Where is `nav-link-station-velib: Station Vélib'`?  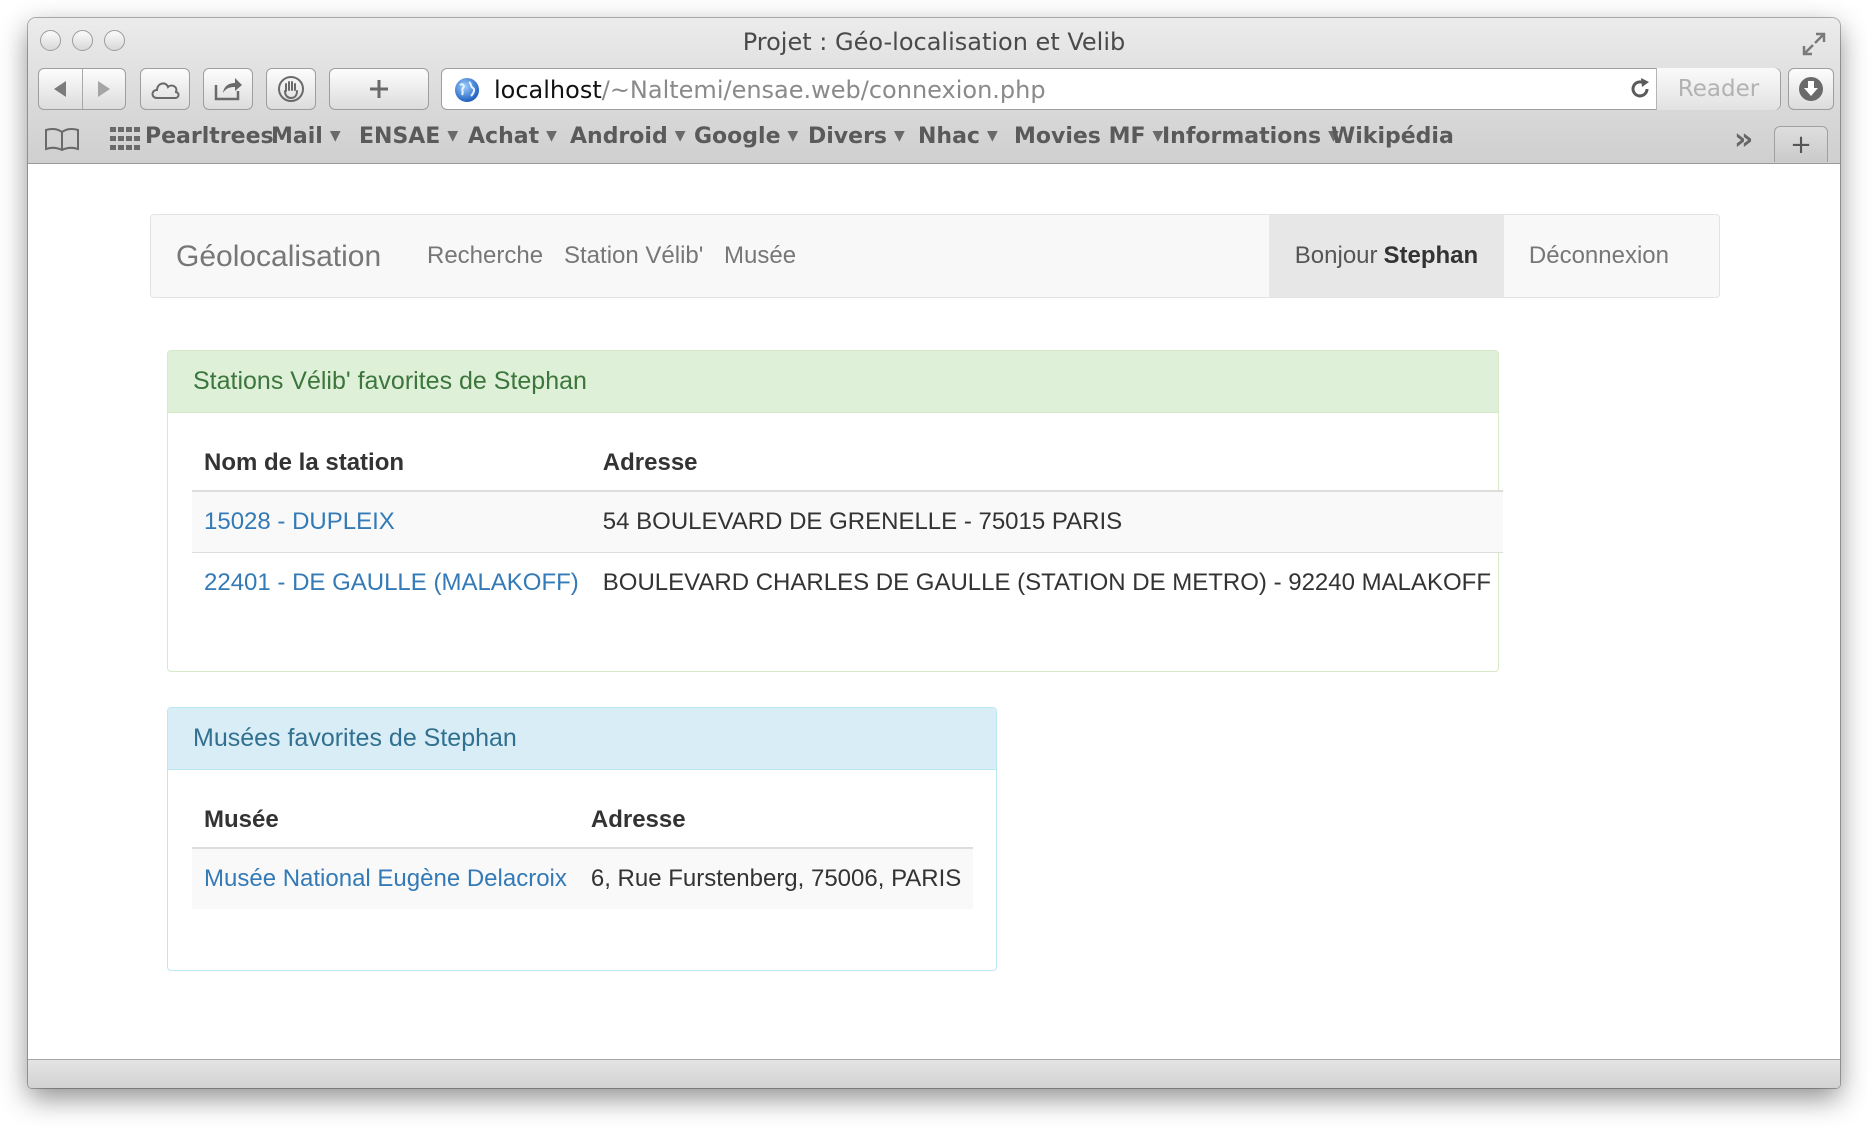 nav-link-station-velib: Station Vélib' is located at coordinates (633, 256).